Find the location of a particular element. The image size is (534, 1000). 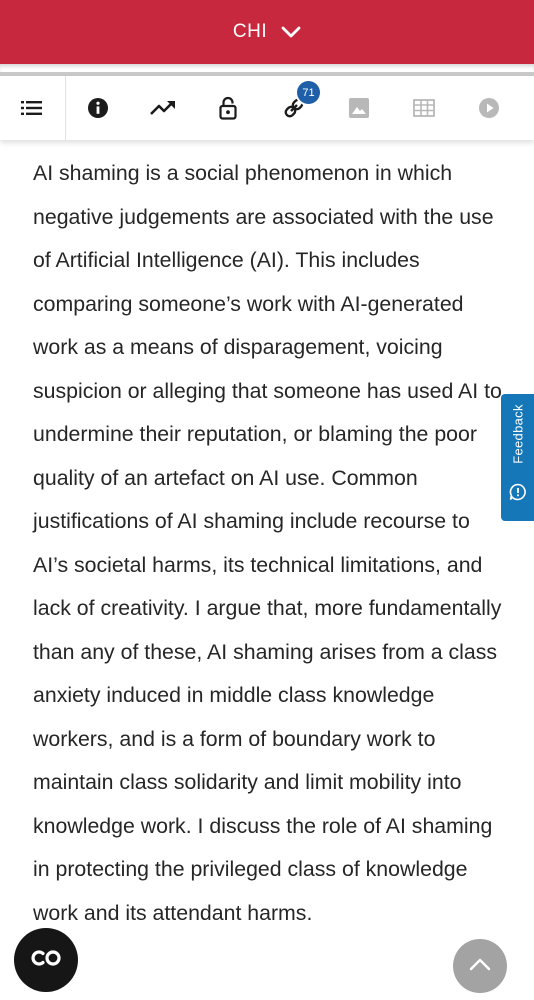

top-bar: CHI is located at coordinates (267, 32).